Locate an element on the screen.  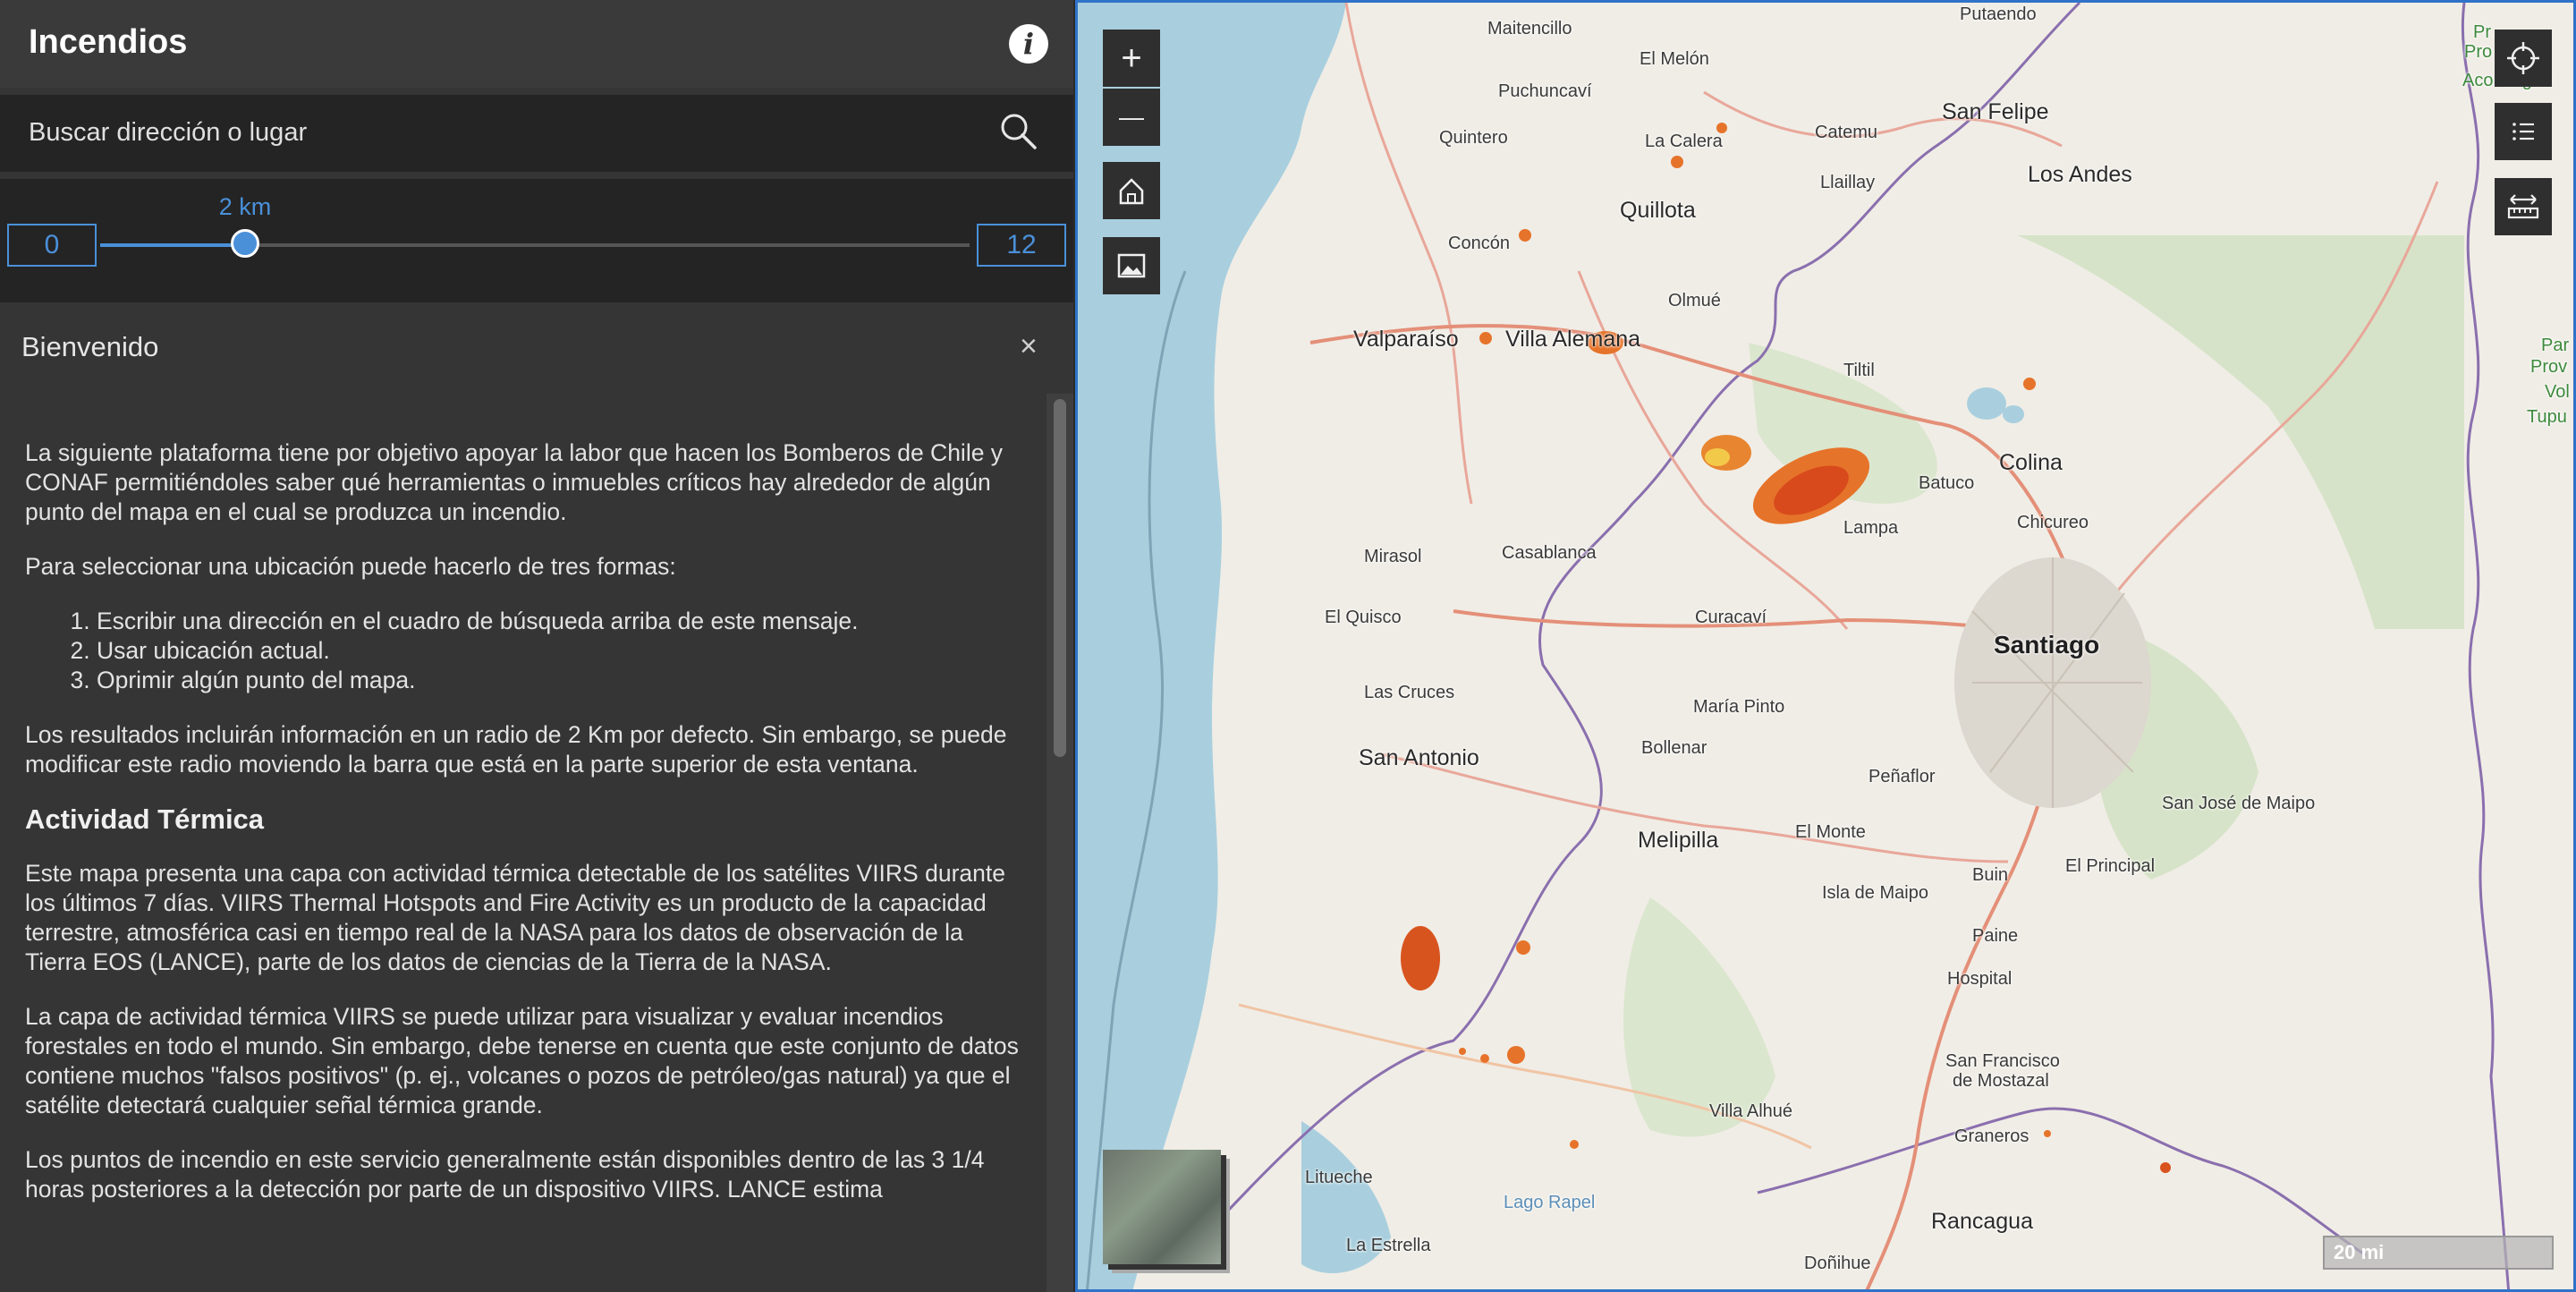
zoom-out-button: — is located at coordinates (1131, 117).